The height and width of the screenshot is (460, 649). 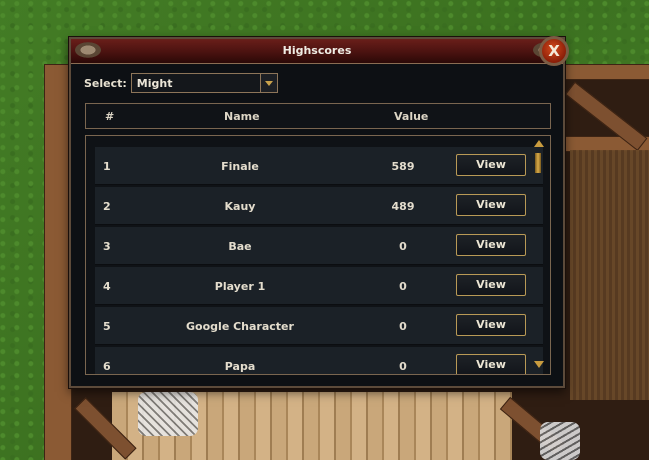 What do you see at coordinates (538, 163) in the screenshot?
I see `scrollbar-thumb` at bounding box center [538, 163].